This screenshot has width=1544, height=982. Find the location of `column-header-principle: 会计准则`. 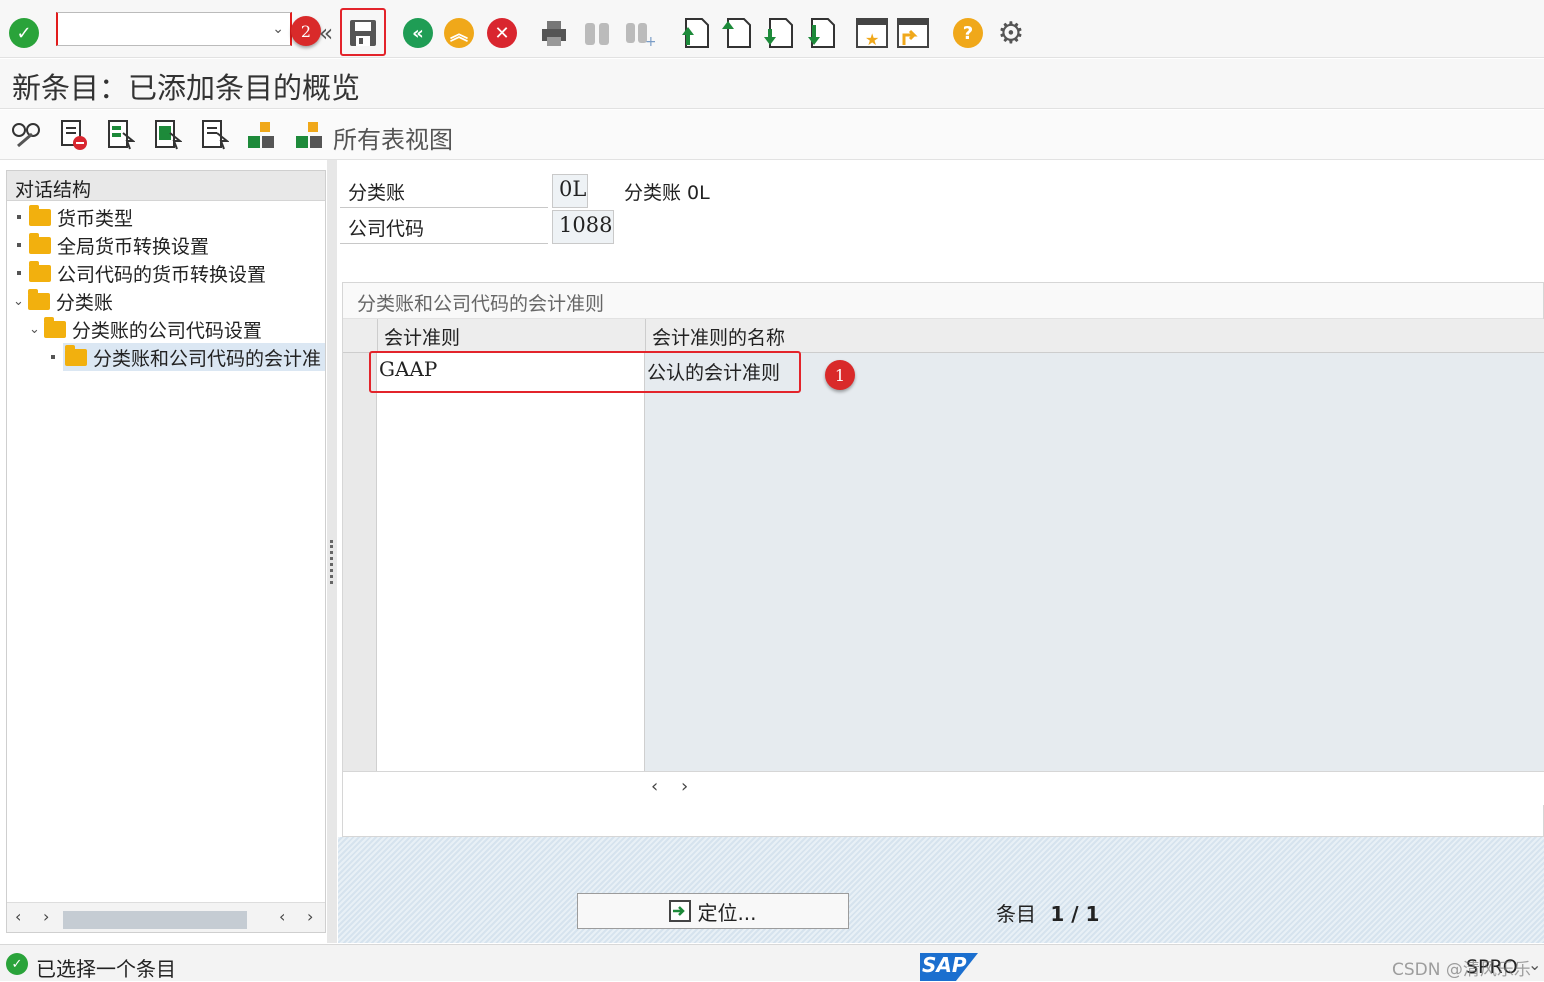

column-header-principle: 会计准则 is located at coordinates (511, 336).